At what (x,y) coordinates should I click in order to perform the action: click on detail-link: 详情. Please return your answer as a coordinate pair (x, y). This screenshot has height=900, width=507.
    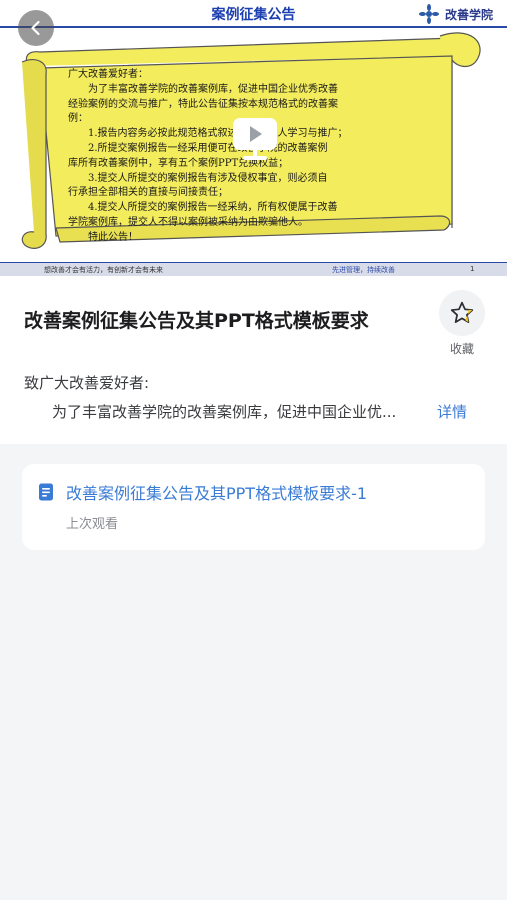
    Looking at the image, I should click on (452, 411).